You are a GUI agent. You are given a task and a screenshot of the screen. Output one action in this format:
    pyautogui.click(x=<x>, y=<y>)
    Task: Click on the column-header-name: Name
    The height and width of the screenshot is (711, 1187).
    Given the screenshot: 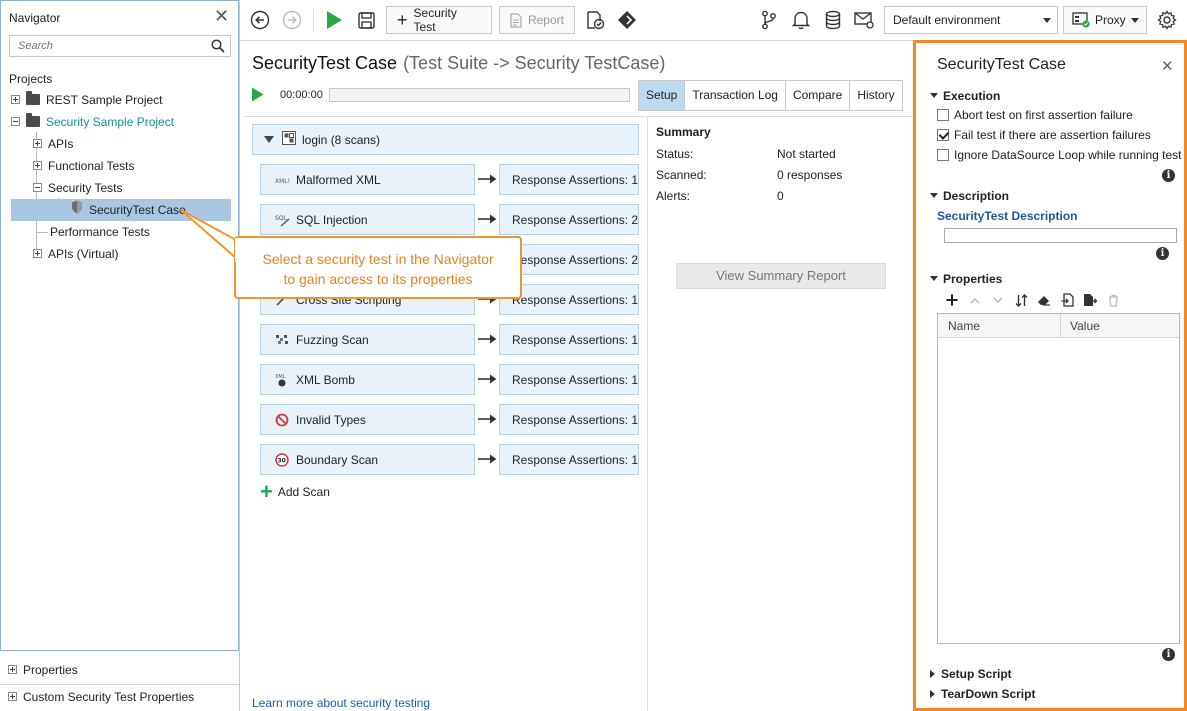 What is the action you would take?
    pyautogui.click(x=964, y=326)
    